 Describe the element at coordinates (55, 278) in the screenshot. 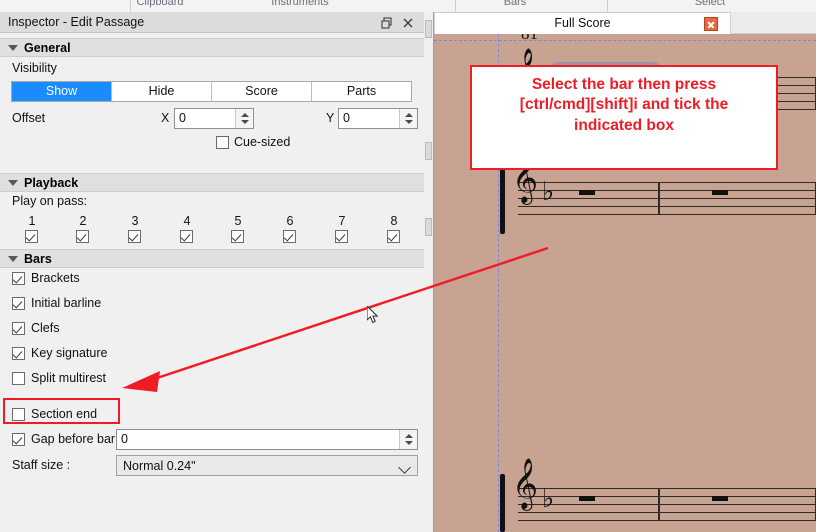

I see `label-brackets: Brackets` at that location.